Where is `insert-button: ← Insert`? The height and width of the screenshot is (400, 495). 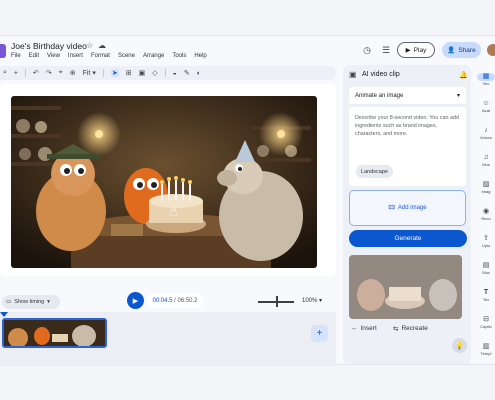
insert-button: ← Insert is located at coordinates (364, 328).